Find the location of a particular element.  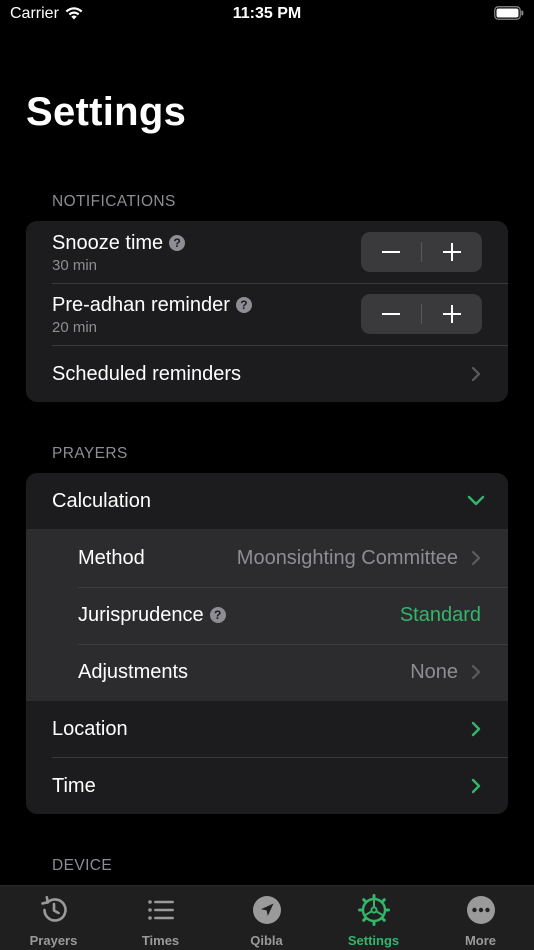

page-title: Settings is located at coordinates (106, 112).